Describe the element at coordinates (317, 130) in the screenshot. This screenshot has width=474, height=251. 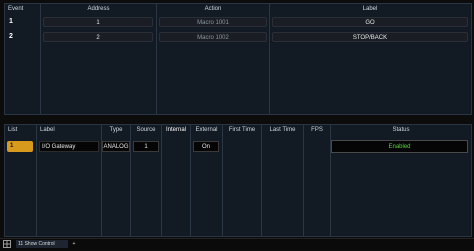
I see `header-fps: FPS` at that location.